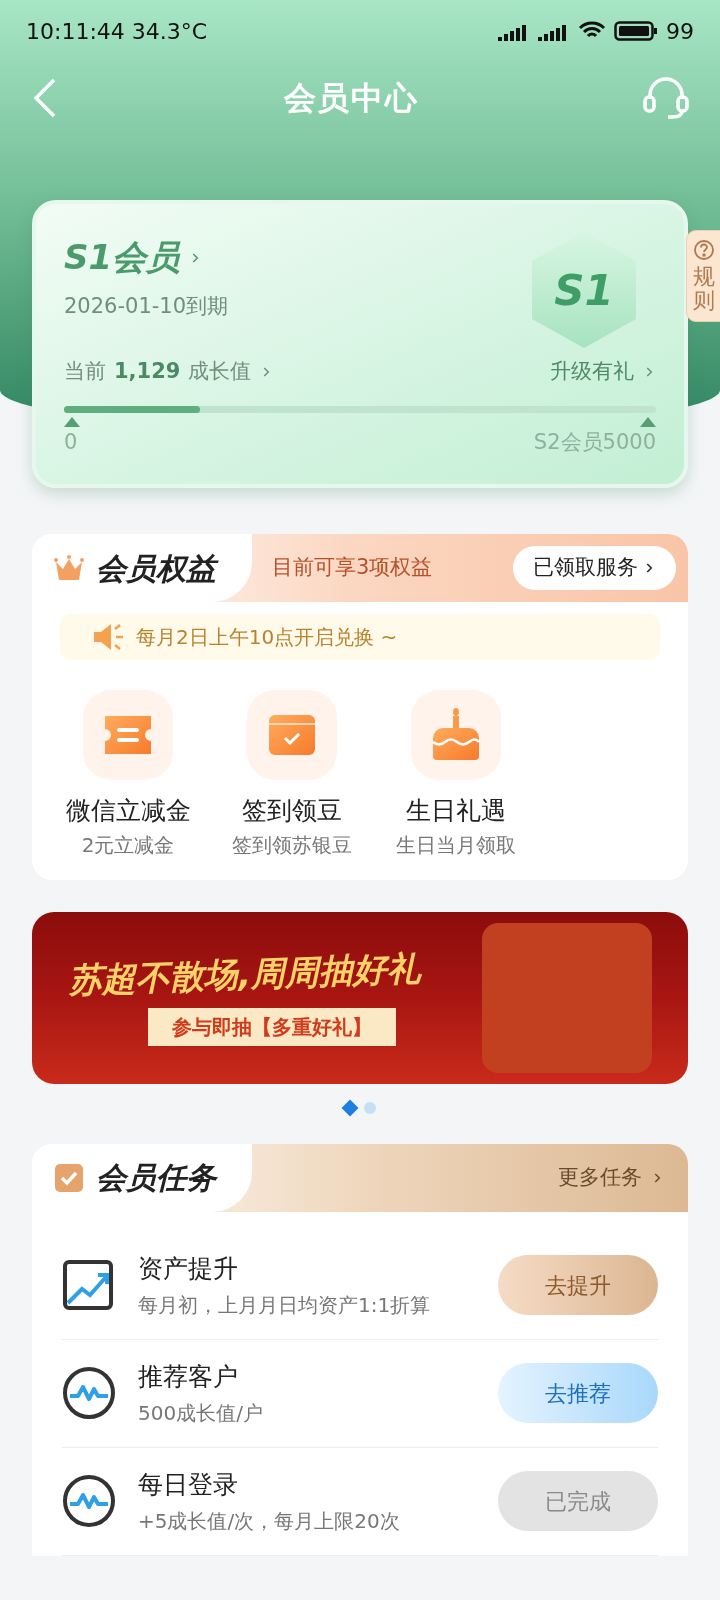  Describe the element at coordinates (578, 1285) in the screenshot. I see `task-action-button: 去提升` at that location.